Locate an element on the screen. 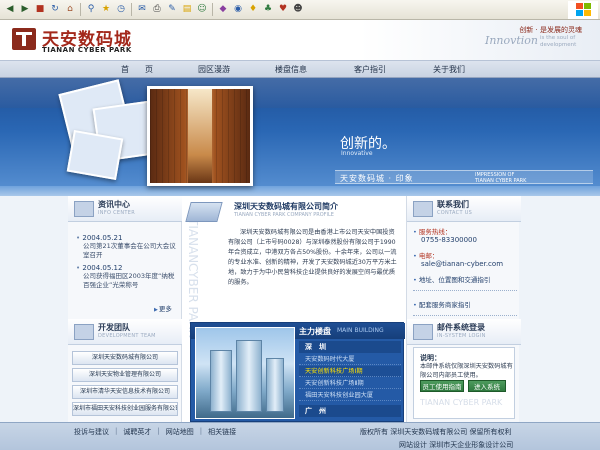 Image resolution: width=600 pixels, height=450 pixels. browser-toolbar: ◀ ▶ ■ ↻ ⌂ ⚲ ★ ◷ ✉ ⎙ ✎ ▤ ☺ ◆ ◉ ♦ ♣ ♥ ☻ is located at coordinates (300, 10).